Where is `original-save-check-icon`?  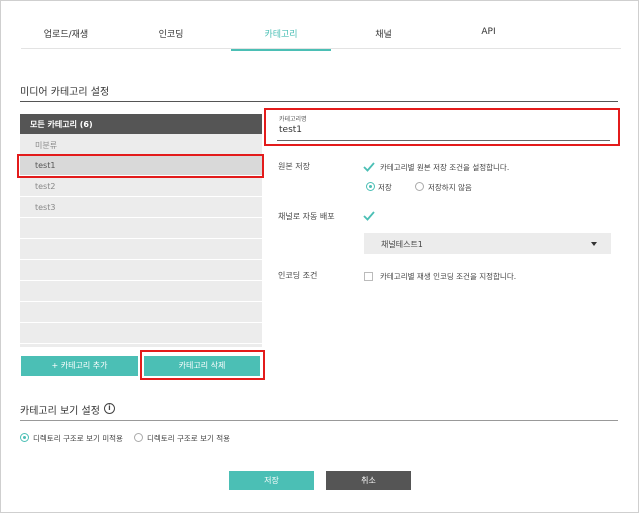
original-save-check-icon is located at coordinates (369, 167).